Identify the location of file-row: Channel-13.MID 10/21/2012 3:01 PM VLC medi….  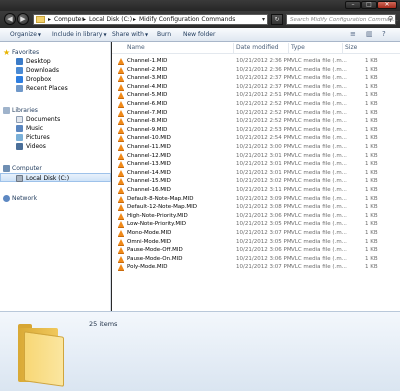
(256, 164).